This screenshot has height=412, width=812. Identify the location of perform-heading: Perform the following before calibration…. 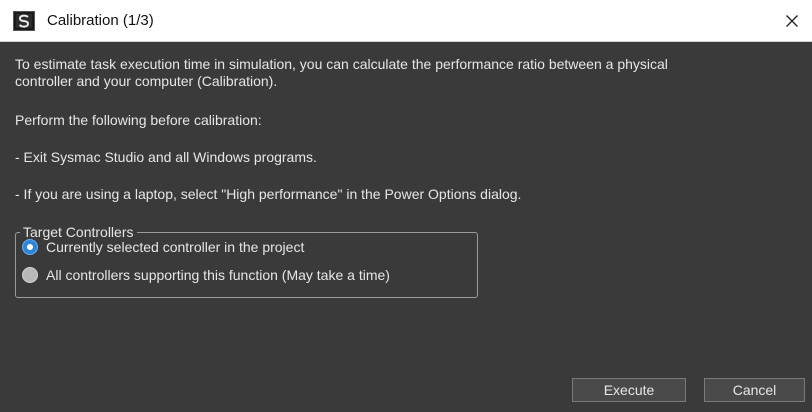
(138, 120).